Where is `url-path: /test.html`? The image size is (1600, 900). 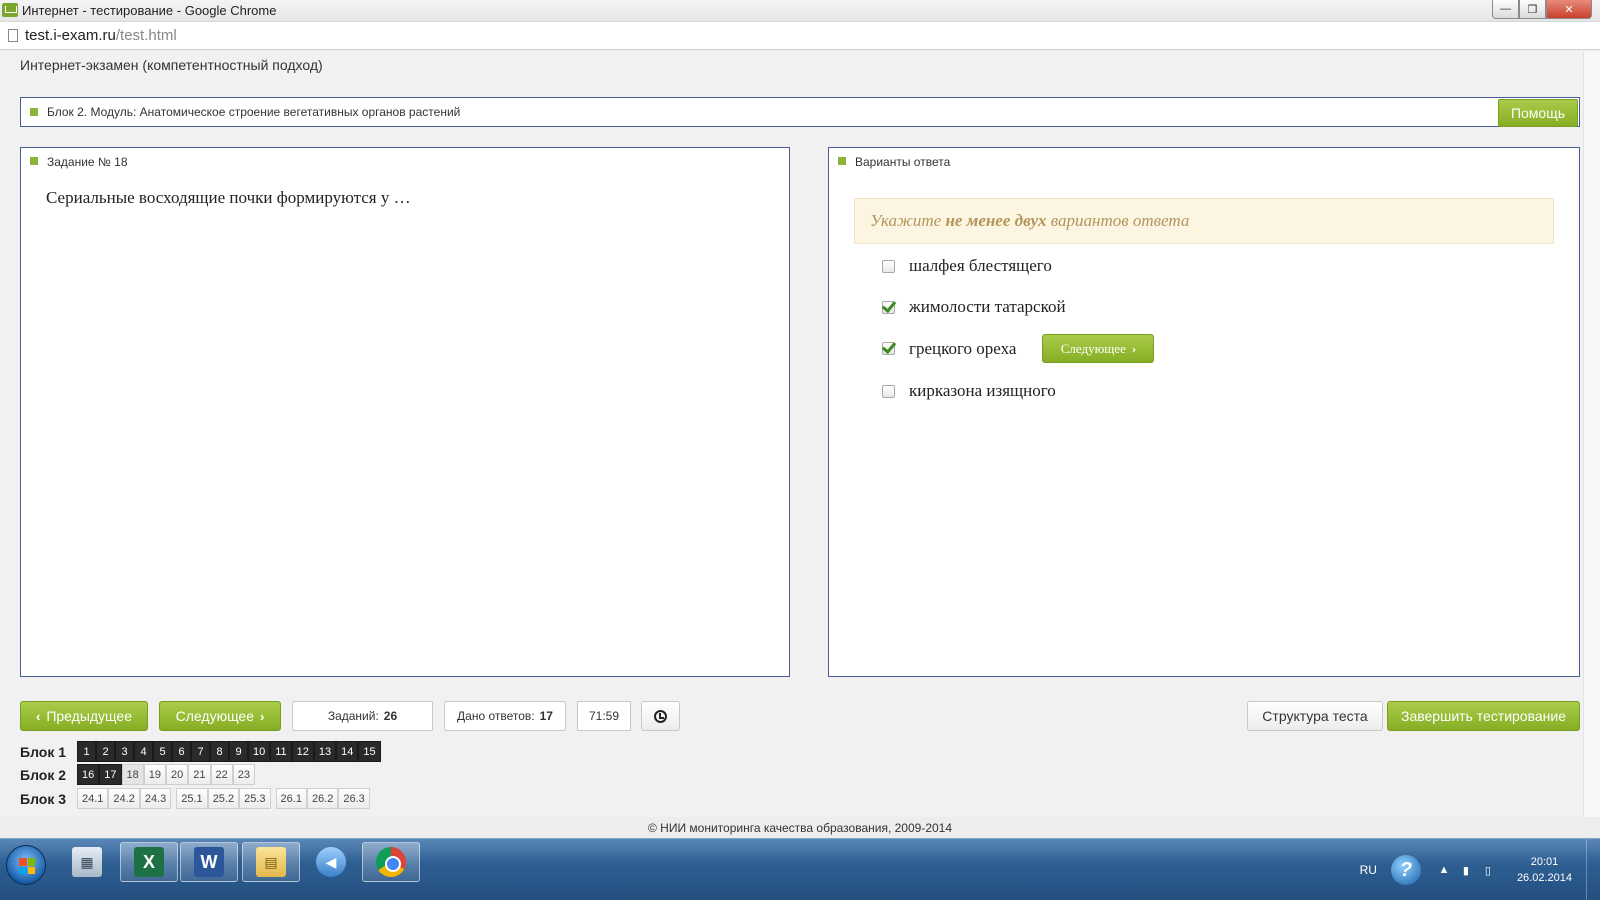 url-path: /test.html is located at coordinates (146, 35).